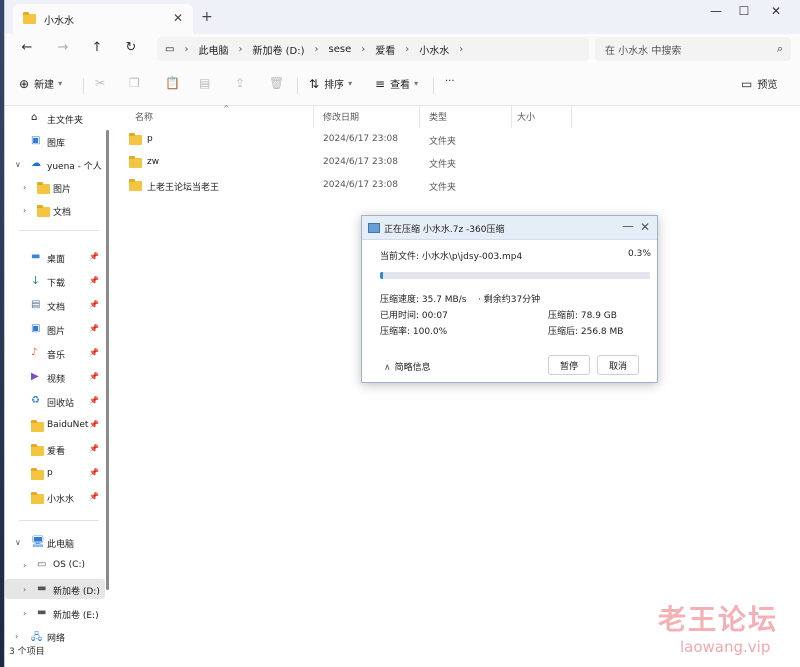 This screenshot has width=800, height=667. I want to click on sort-button: ⇅ 排序 ▾, so click(330, 84).